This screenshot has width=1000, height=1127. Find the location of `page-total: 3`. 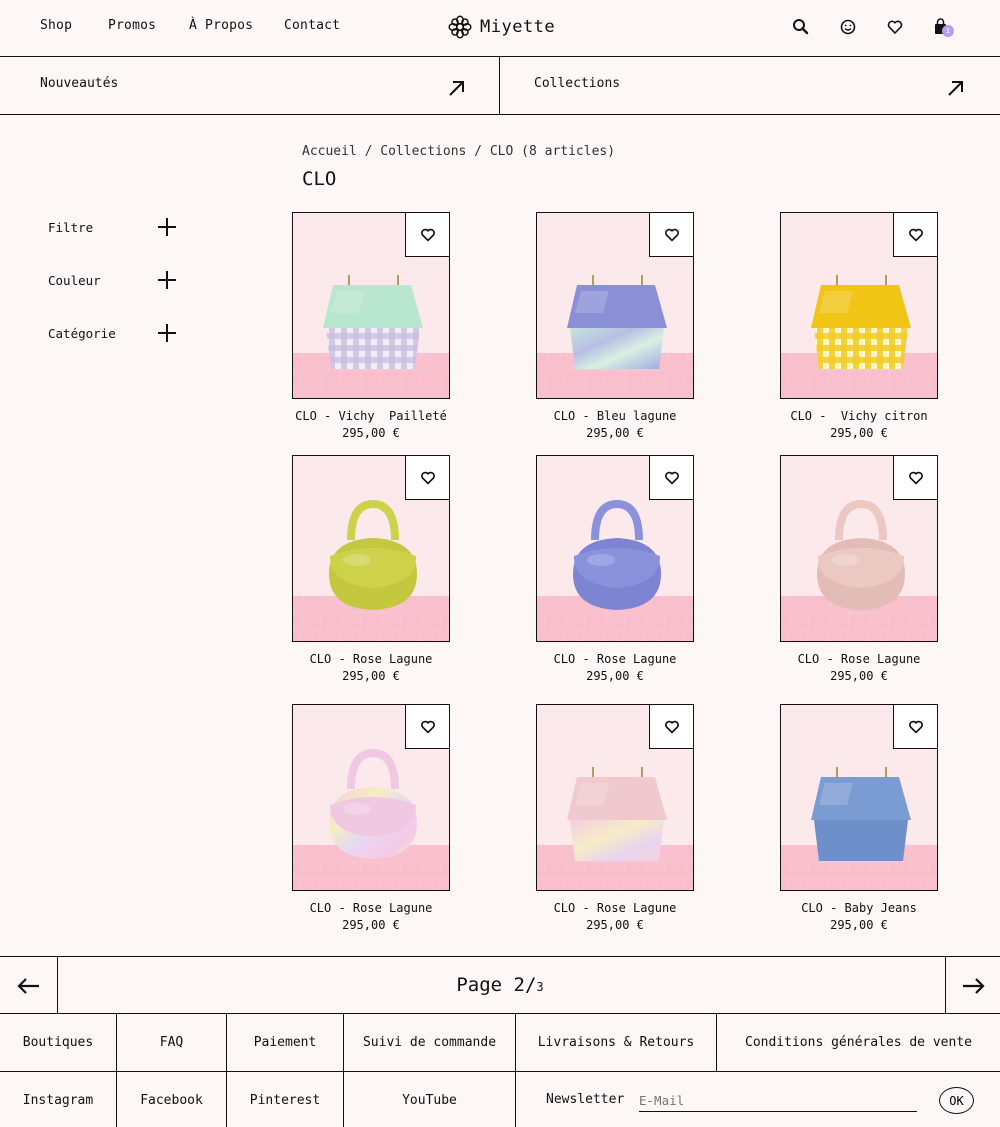

page-total: 3 is located at coordinates (540, 987).